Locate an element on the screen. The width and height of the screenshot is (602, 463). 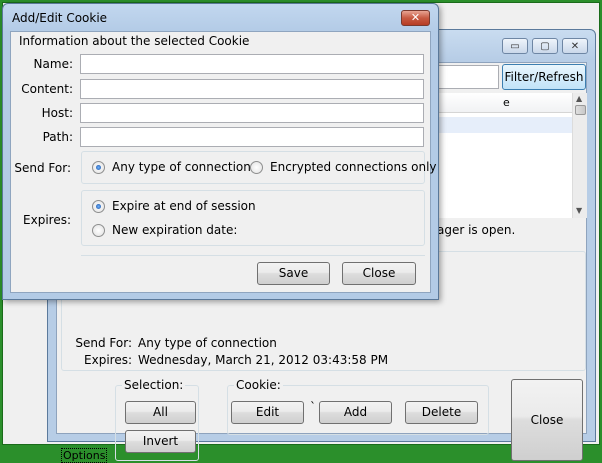
radio-new-expiration: New expiration date: is located at coordinates (164, 230).